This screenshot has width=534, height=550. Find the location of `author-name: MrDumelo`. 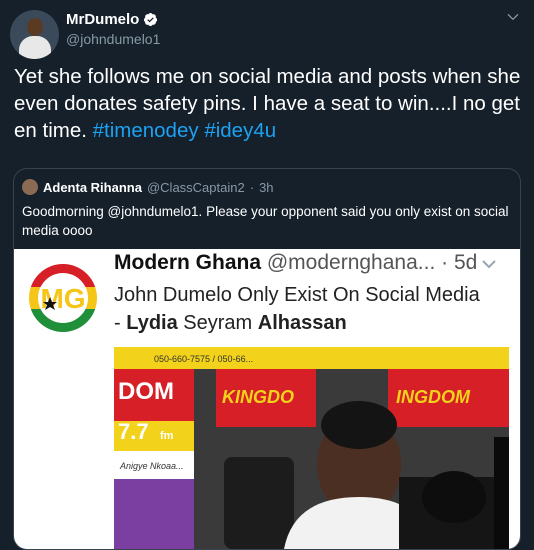

author-name: MrDumelo is located at coordinates (102, 19).